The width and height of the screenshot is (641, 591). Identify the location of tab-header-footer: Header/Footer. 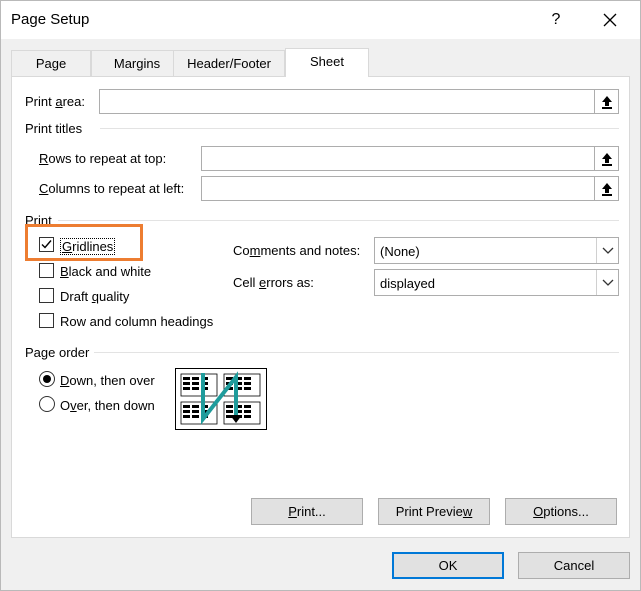
(229, 63).